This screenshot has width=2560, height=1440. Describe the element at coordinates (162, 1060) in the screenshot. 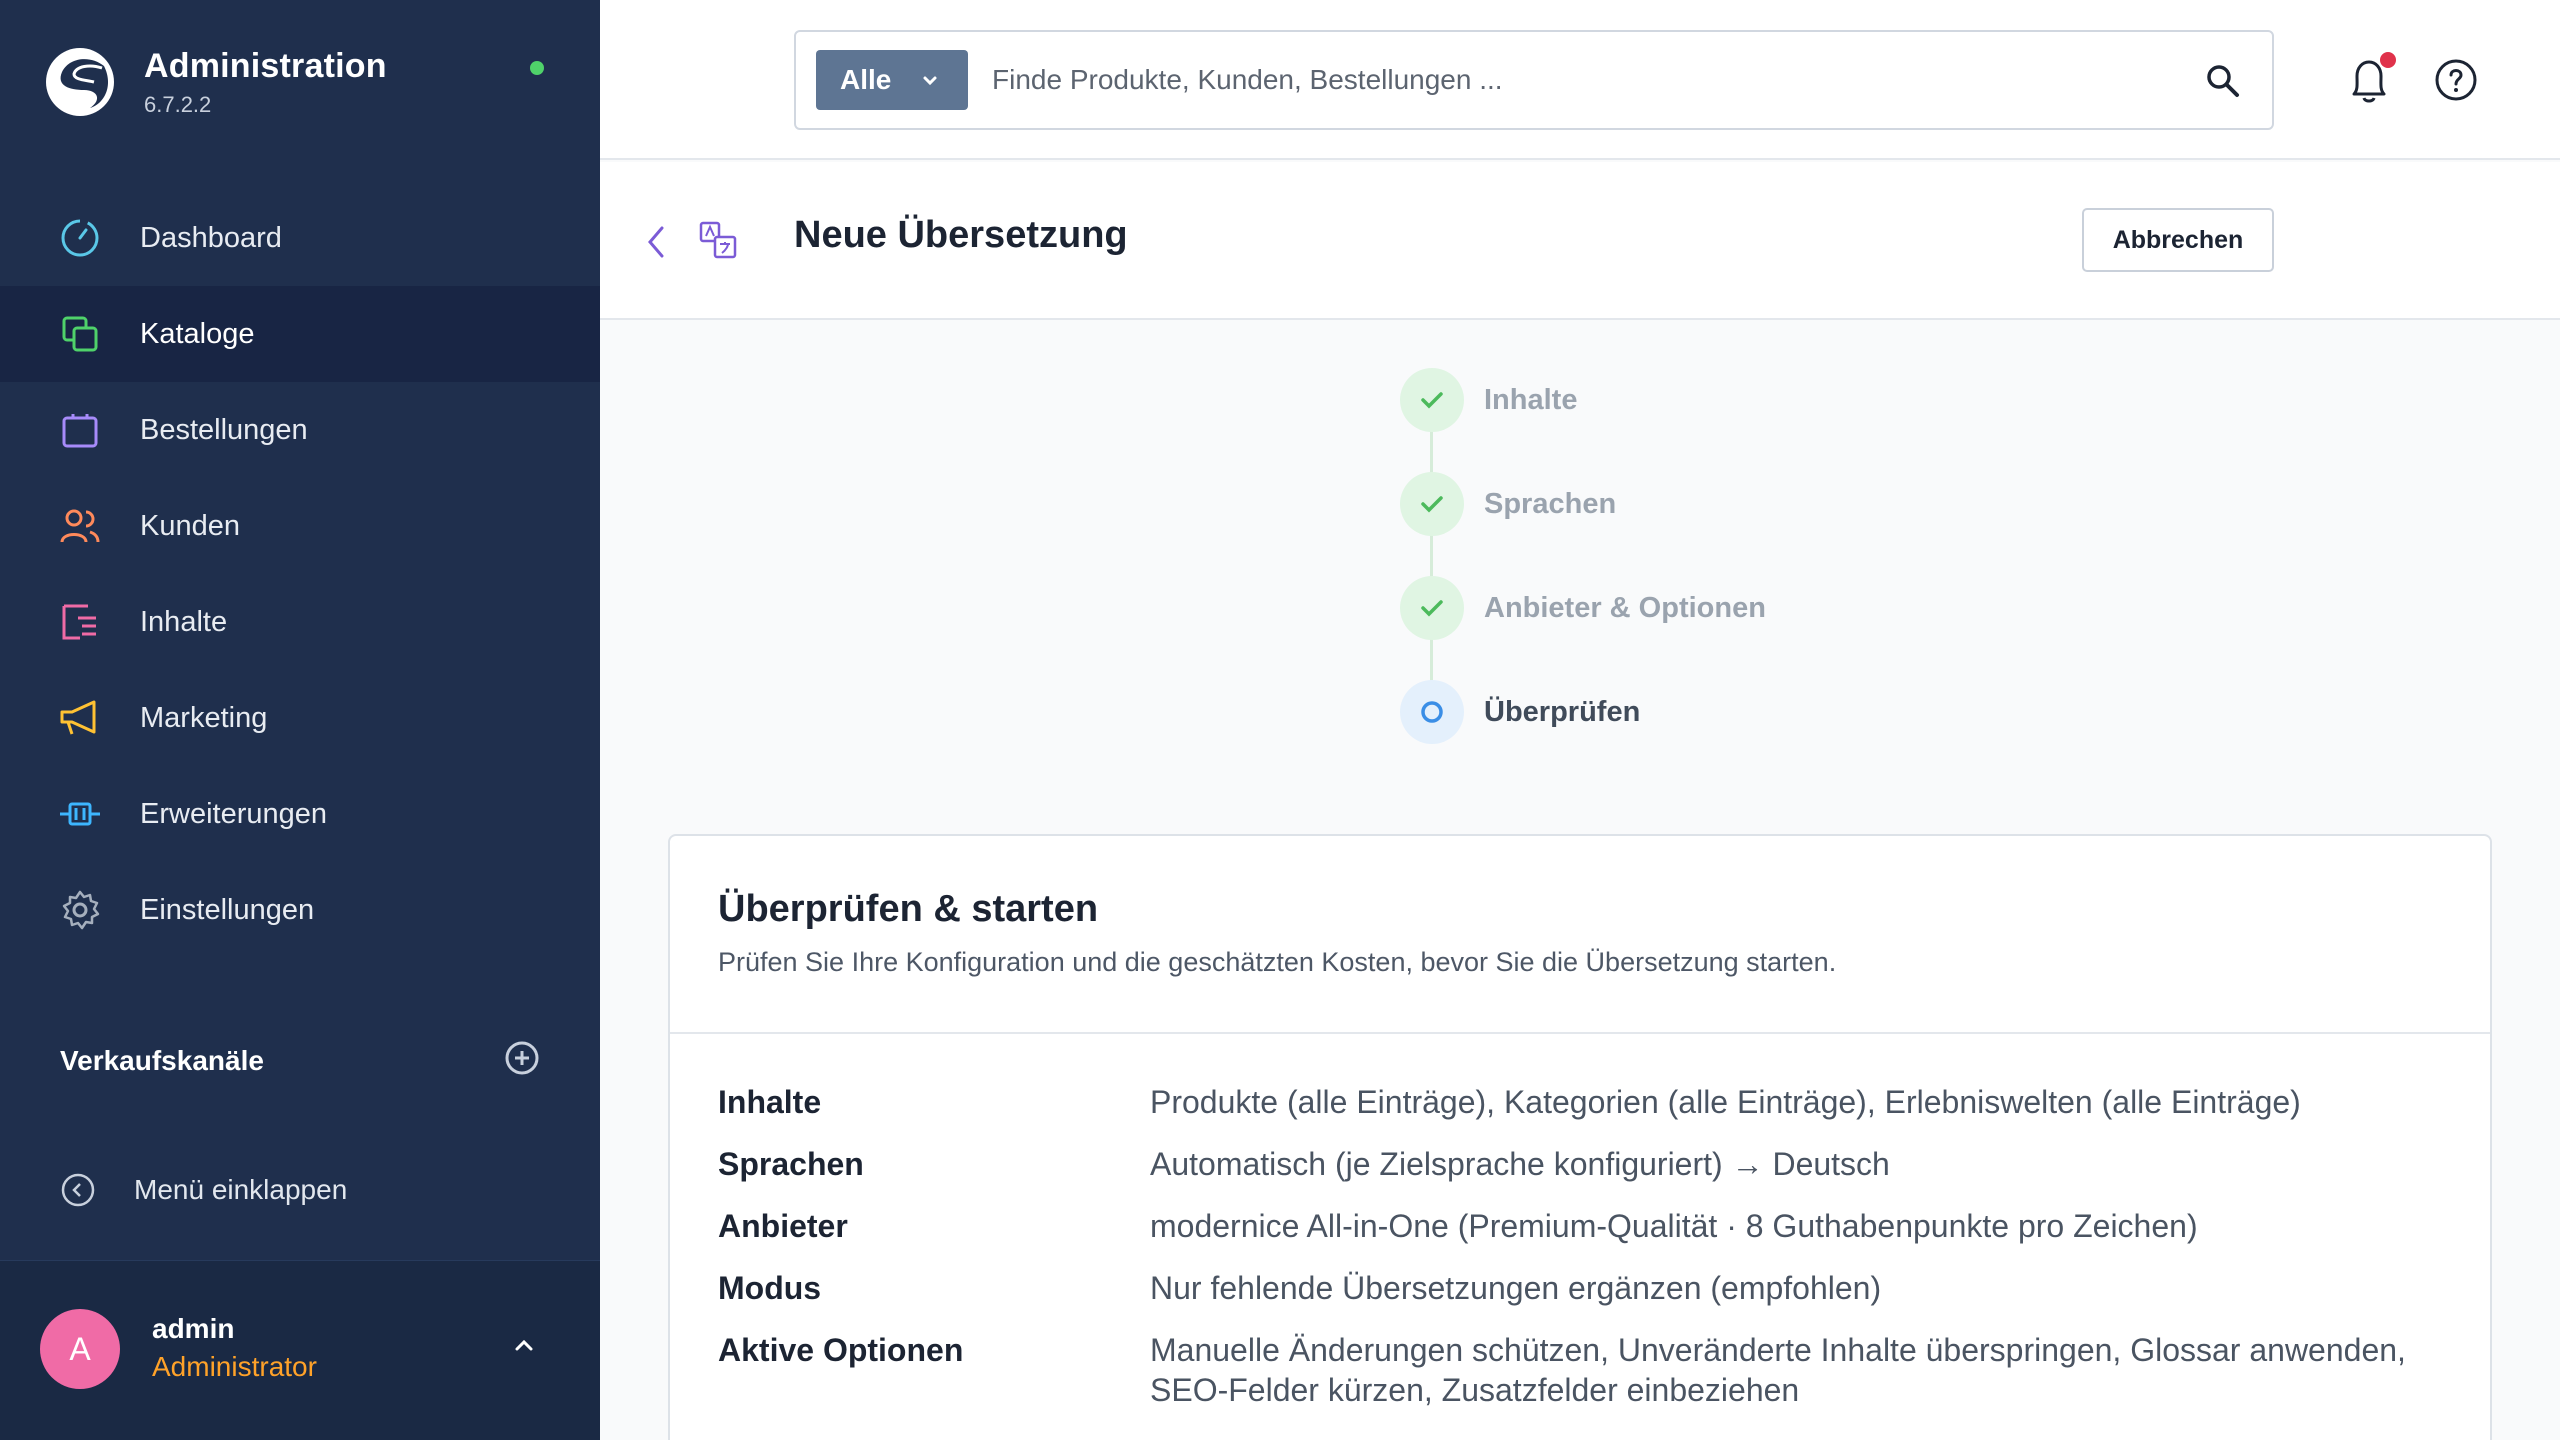

I see `sales-channels-label: Verkaufskanäle` at that location.